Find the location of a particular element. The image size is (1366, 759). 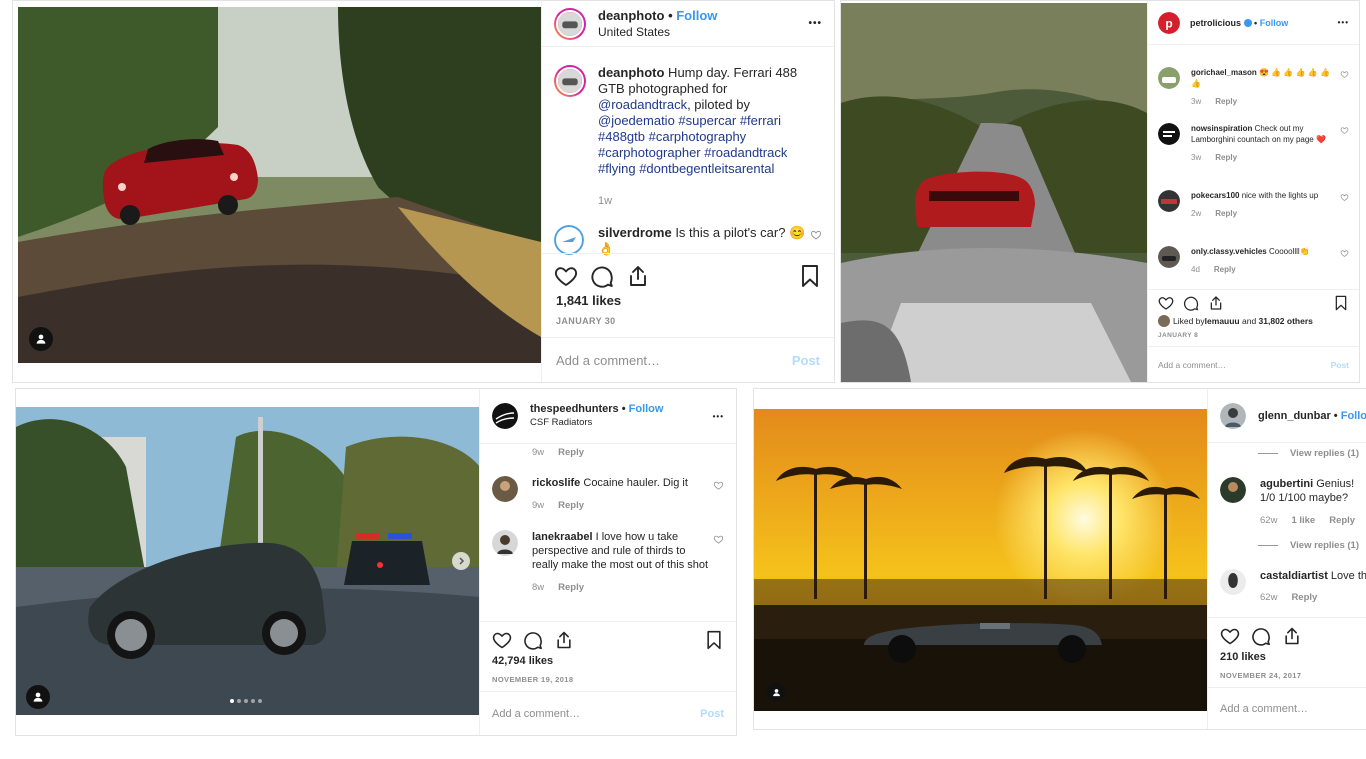

comment-username: castaldiartist is located at coordinates (1294, 576).